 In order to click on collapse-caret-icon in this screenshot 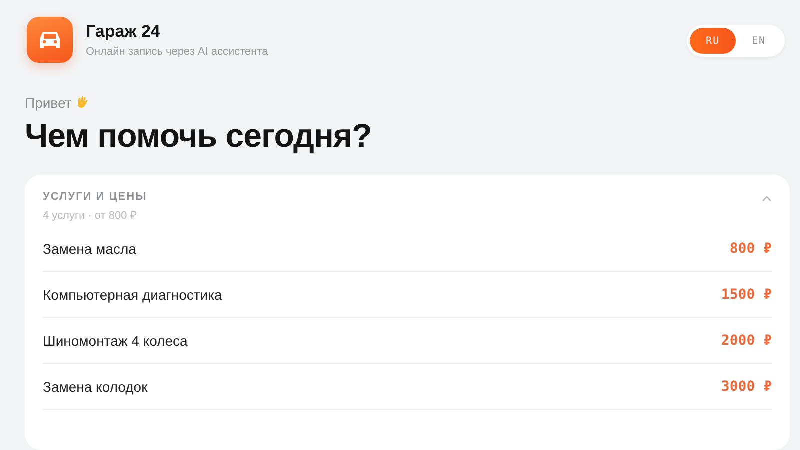, I will do `click(767, 199)`.